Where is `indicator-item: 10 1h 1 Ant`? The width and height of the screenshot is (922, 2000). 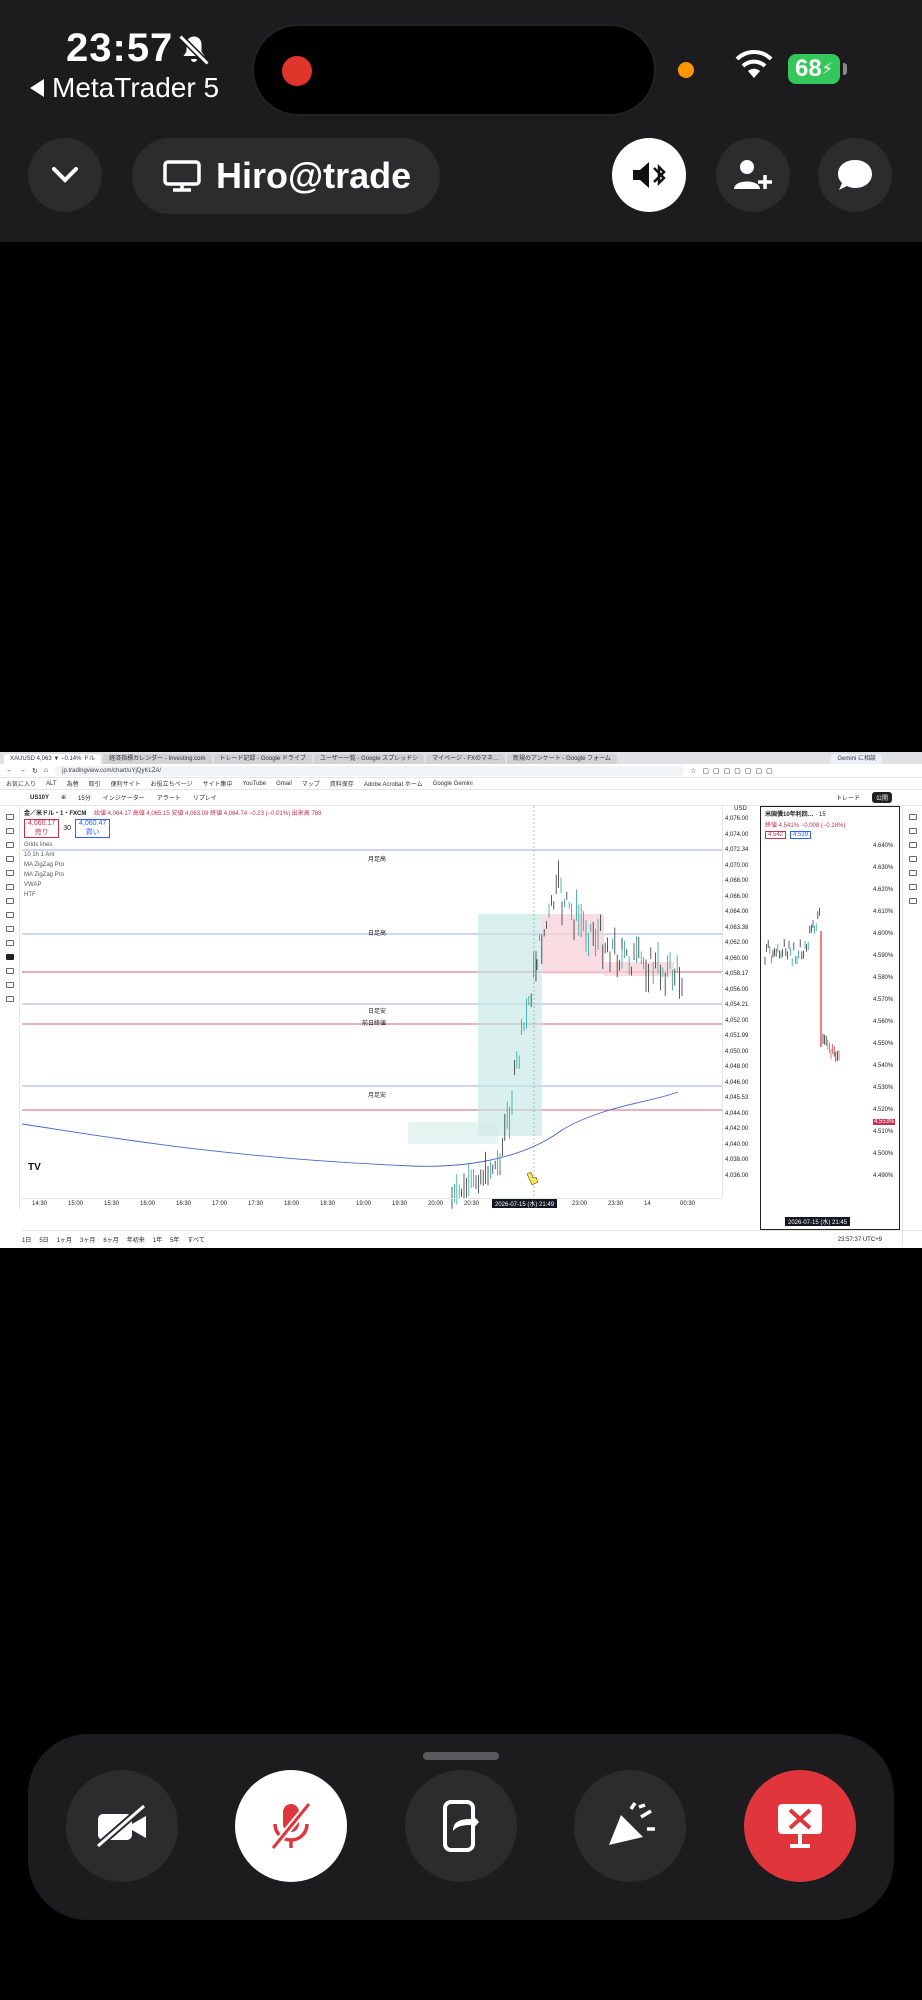
indicator-item: 10 1h 1 Ant is located at coordinates (172, 855).